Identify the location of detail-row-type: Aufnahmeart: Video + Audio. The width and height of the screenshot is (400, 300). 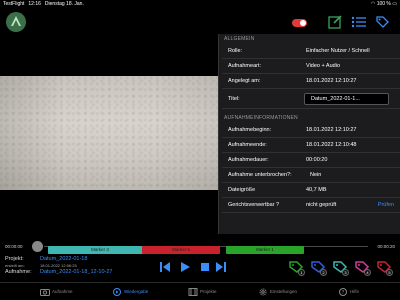
(311, 66).